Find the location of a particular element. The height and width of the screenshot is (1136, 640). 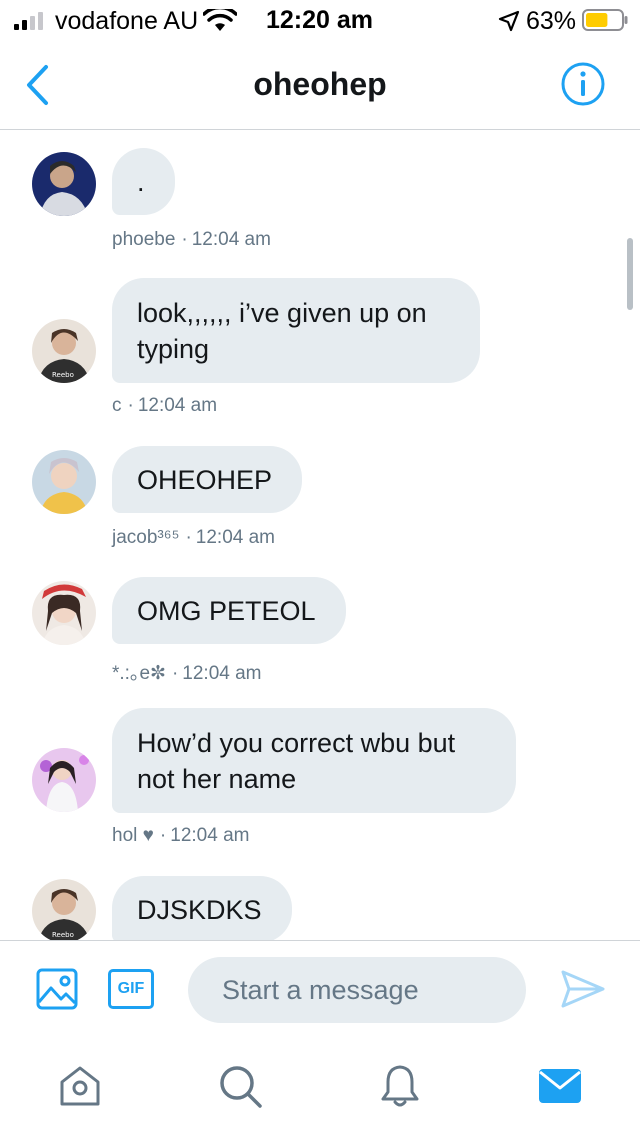

message-text: . is located at coordinates (141, 181).